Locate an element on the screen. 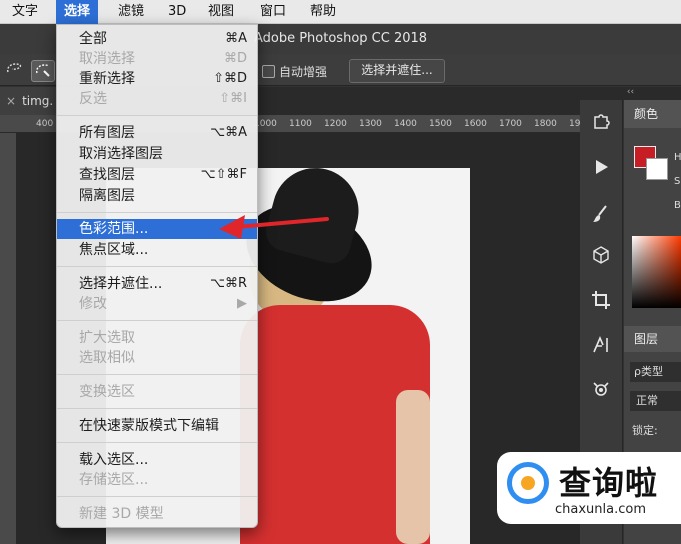  quick-select-mode-icon is located at coordinates (43, 71).